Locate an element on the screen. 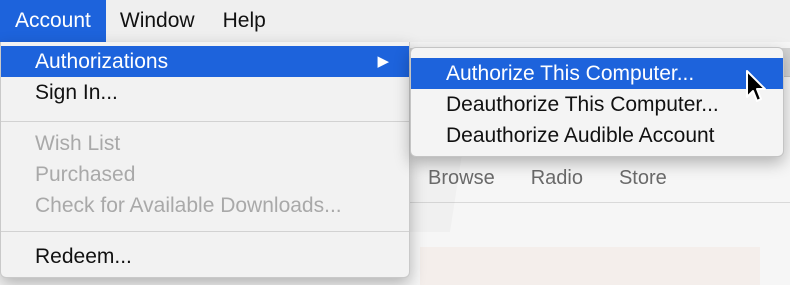 Image resolution: width=790 pixels, height=285 pixels. tab-store: Store is located at coordinates (643, 178).